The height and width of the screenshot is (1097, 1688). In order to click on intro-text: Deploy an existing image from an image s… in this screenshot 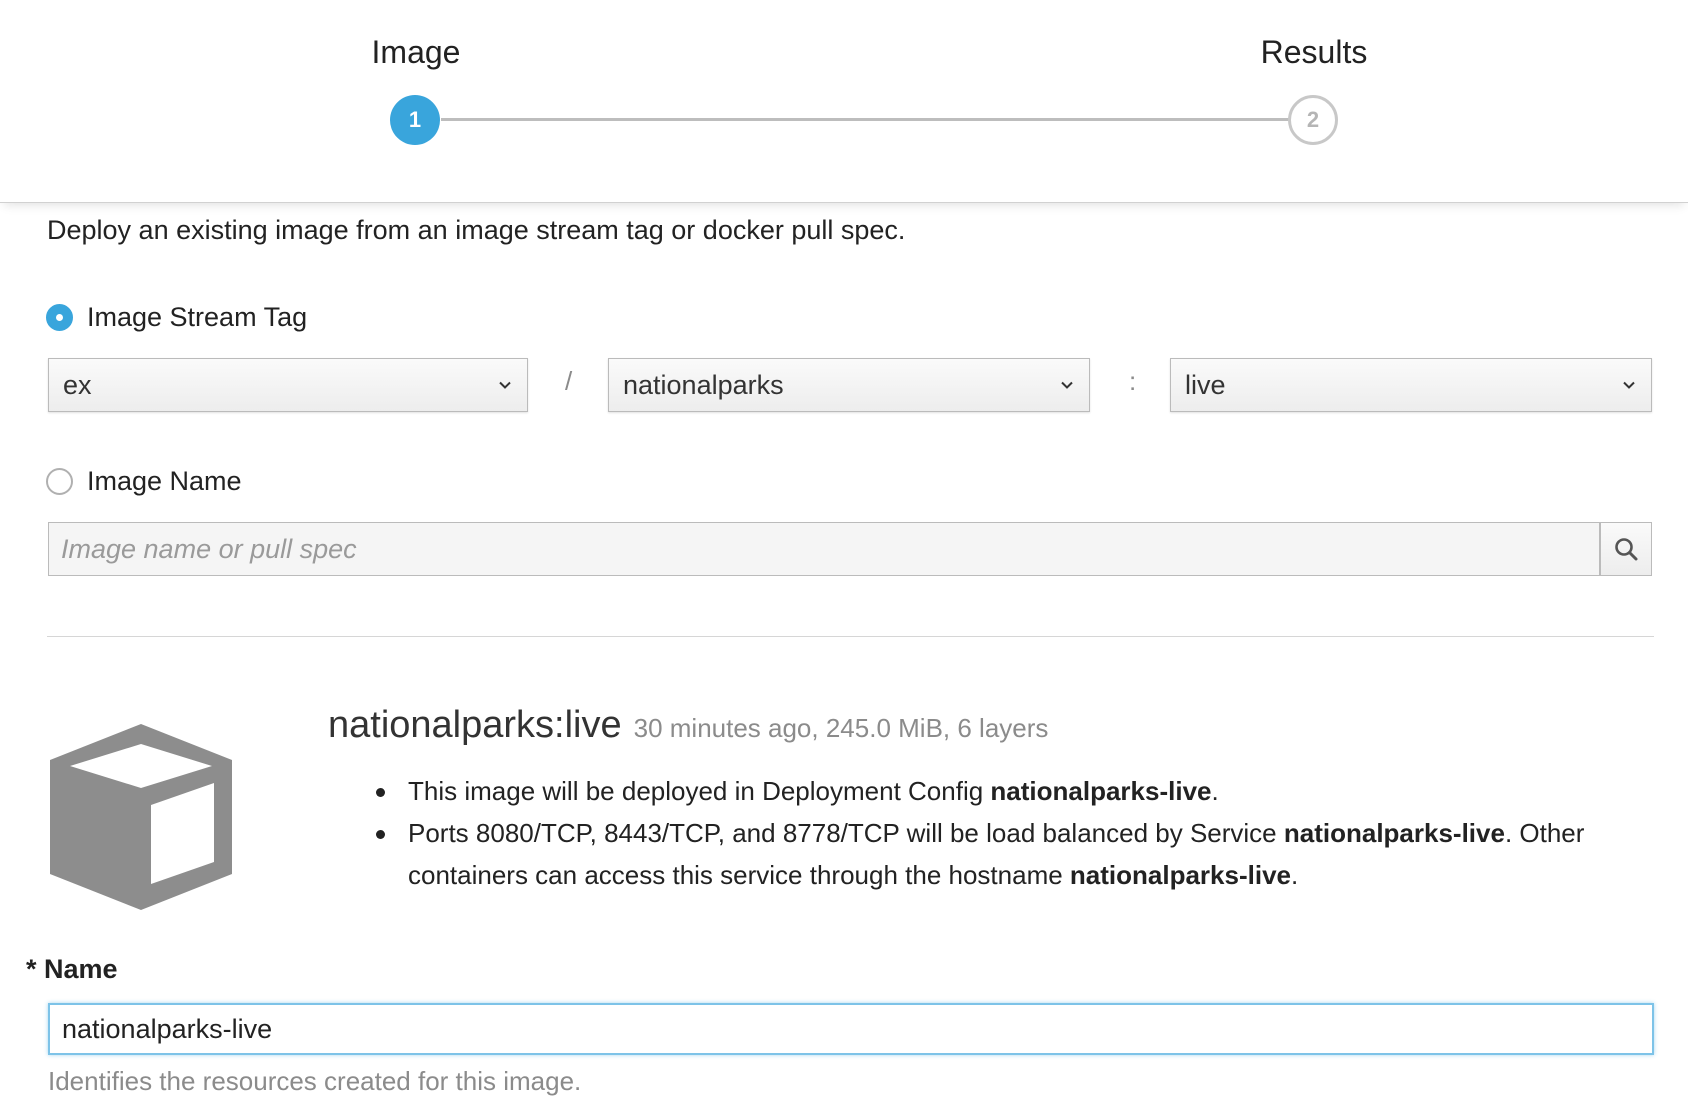, I will do `click(476, 230)`.